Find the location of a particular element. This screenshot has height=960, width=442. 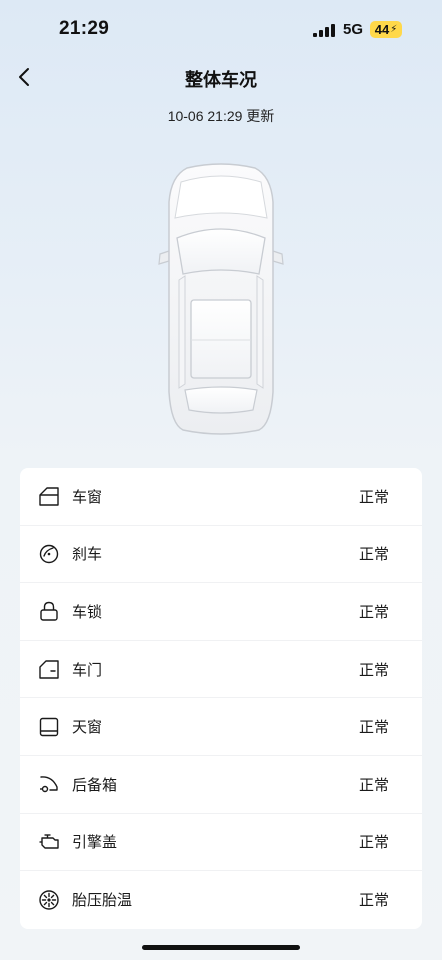

sunroof-icon is located at coordinates (49, 727).